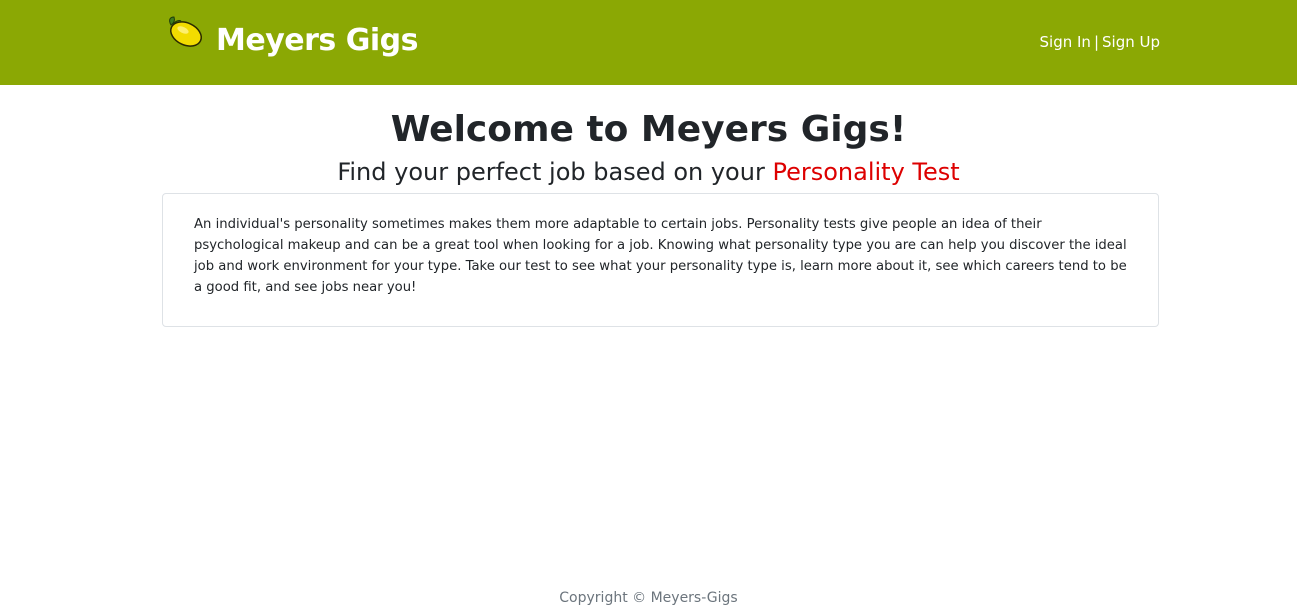 This screenshot has height=615, width=1297. I want to click on auth-links: Sign In | Sign Up, so click(1100, 42).